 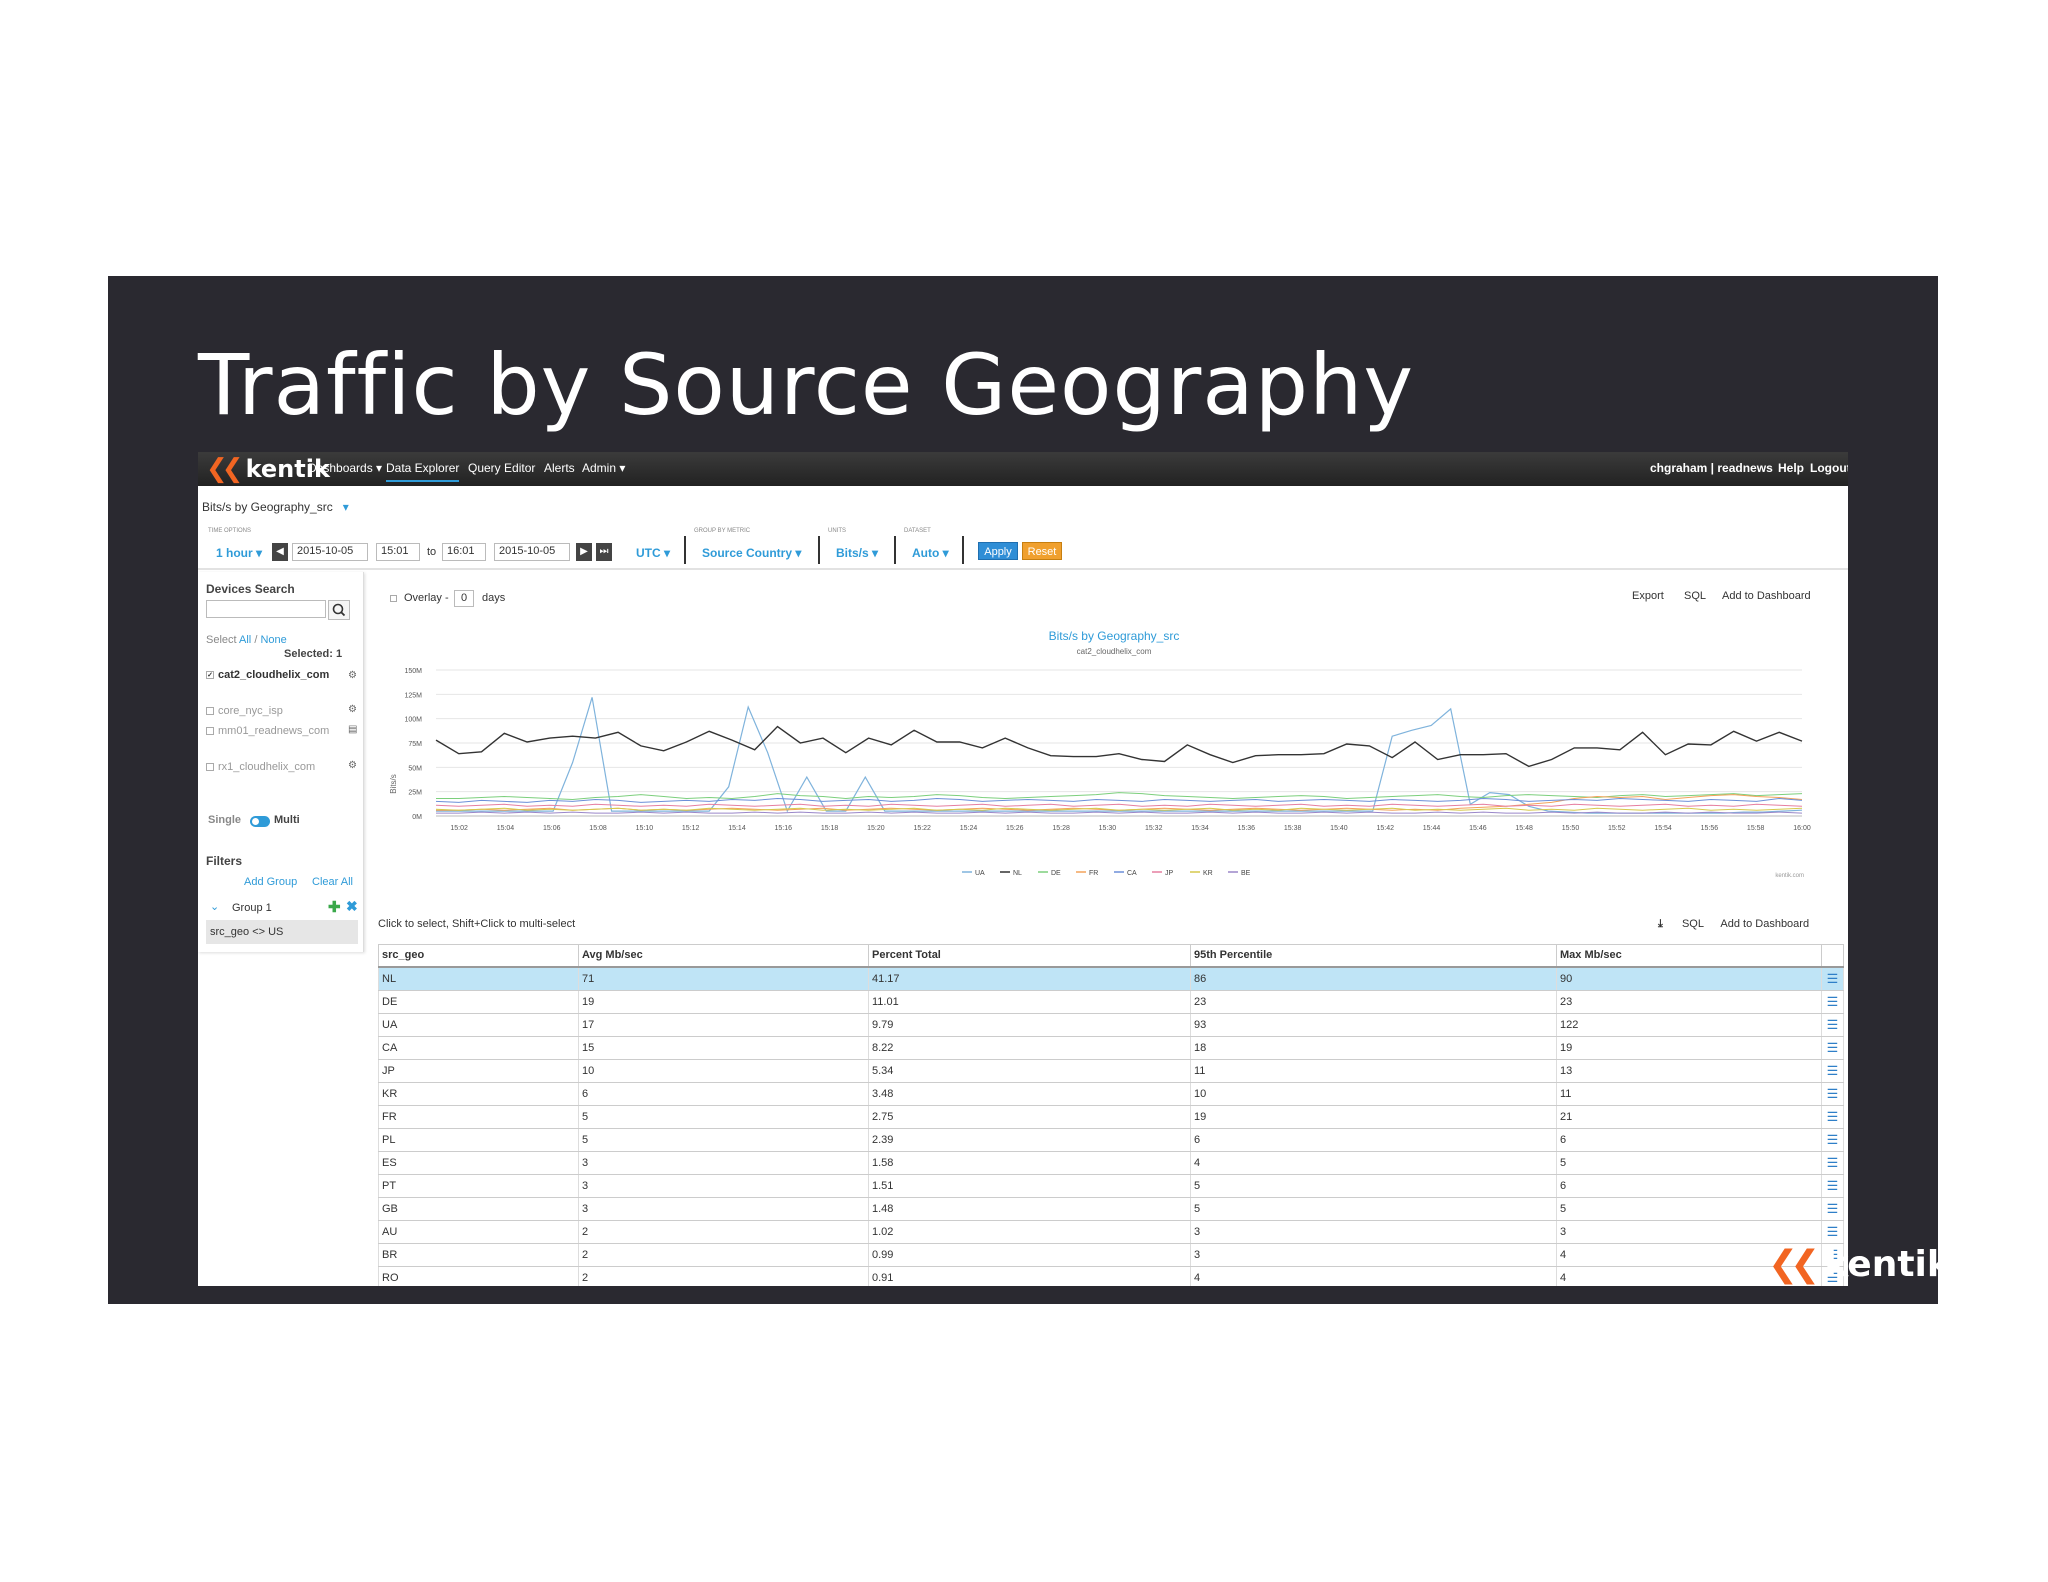 What do you see at coordinates (532, 552) in the screenshot?
I see `end-date-input: 2015-10-05` at bounding box center [532, 552].